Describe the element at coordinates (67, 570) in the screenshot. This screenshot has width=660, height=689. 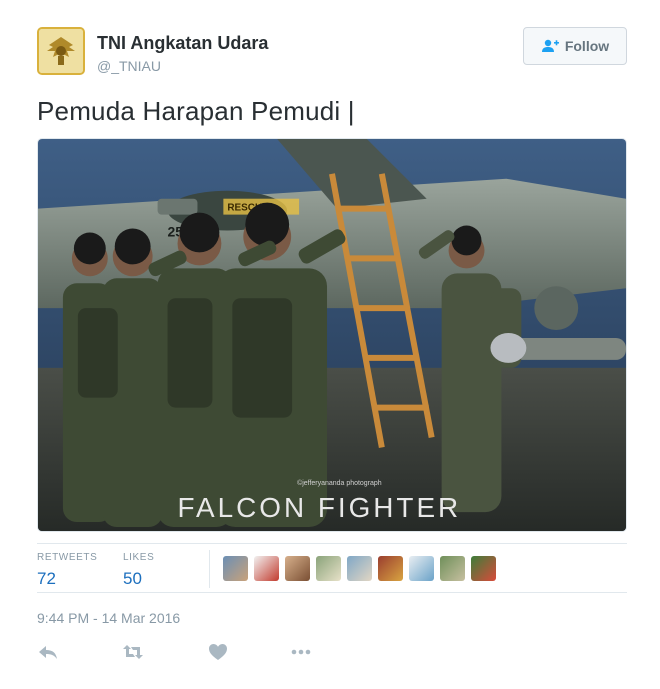
I see `retweets-stat: RETWEETS 72` at that location.